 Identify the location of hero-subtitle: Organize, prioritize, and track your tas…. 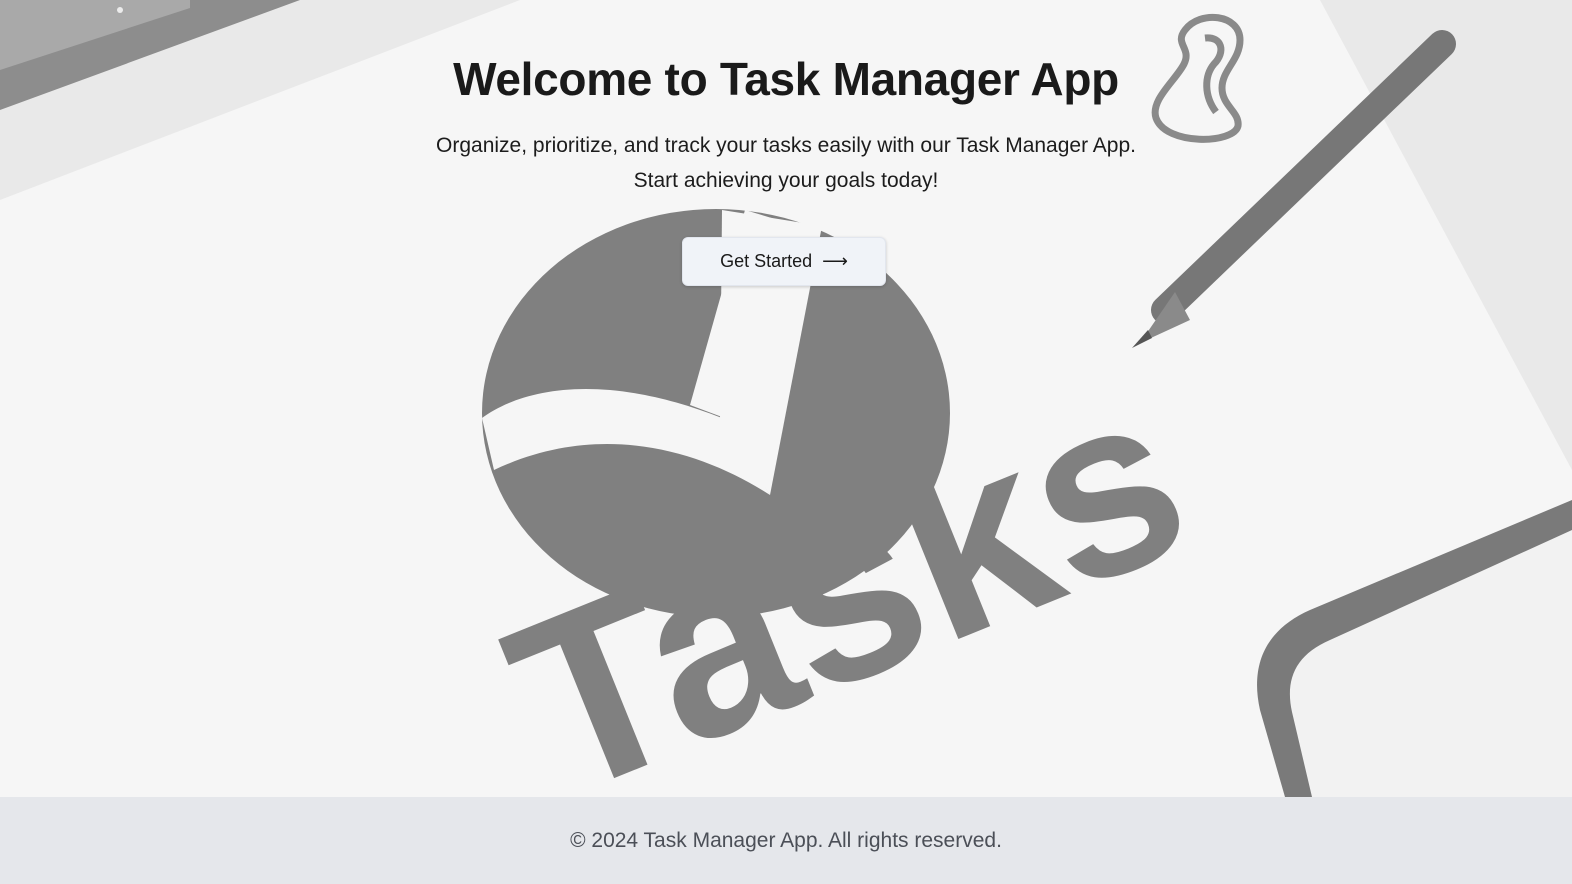
(786, 163).